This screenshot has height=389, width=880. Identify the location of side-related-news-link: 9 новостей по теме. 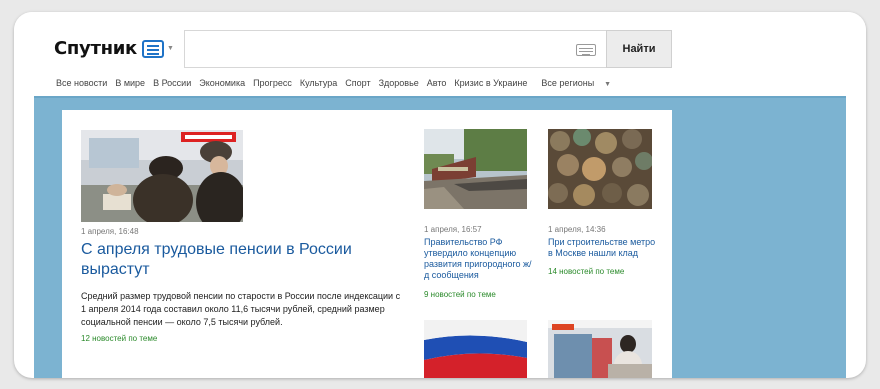
(460, 294).